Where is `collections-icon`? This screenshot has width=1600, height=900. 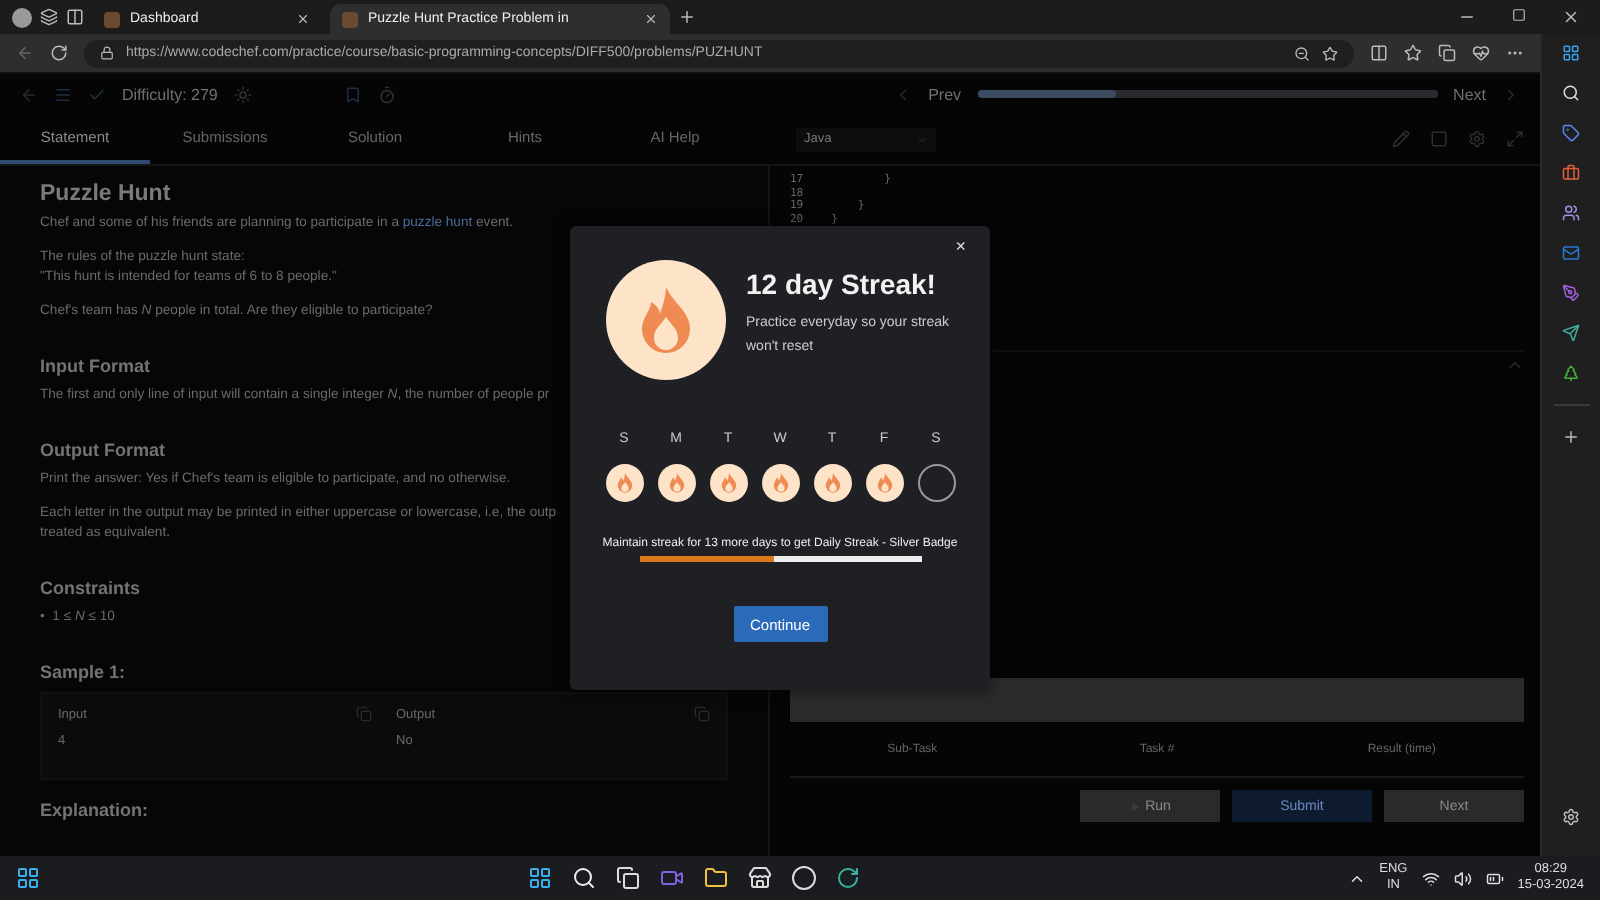
collections-icon is located at coordinates (1447, 53).